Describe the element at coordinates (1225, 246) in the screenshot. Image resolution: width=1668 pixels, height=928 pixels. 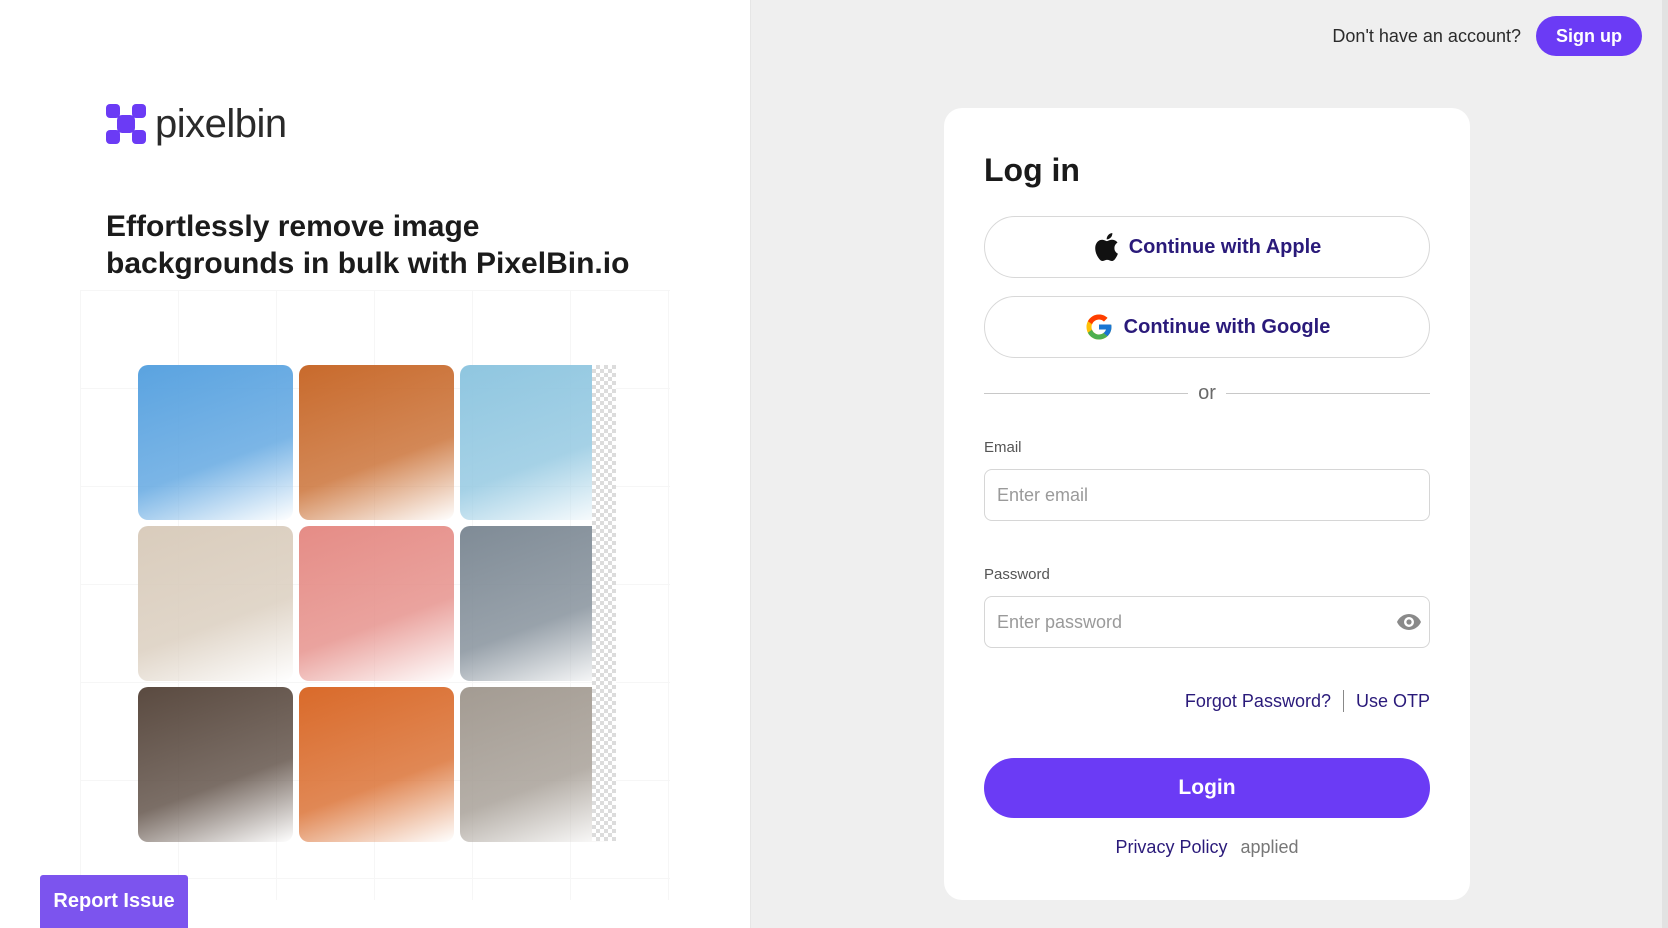
I see `apple-button-label: Continue with Apple` at that location.